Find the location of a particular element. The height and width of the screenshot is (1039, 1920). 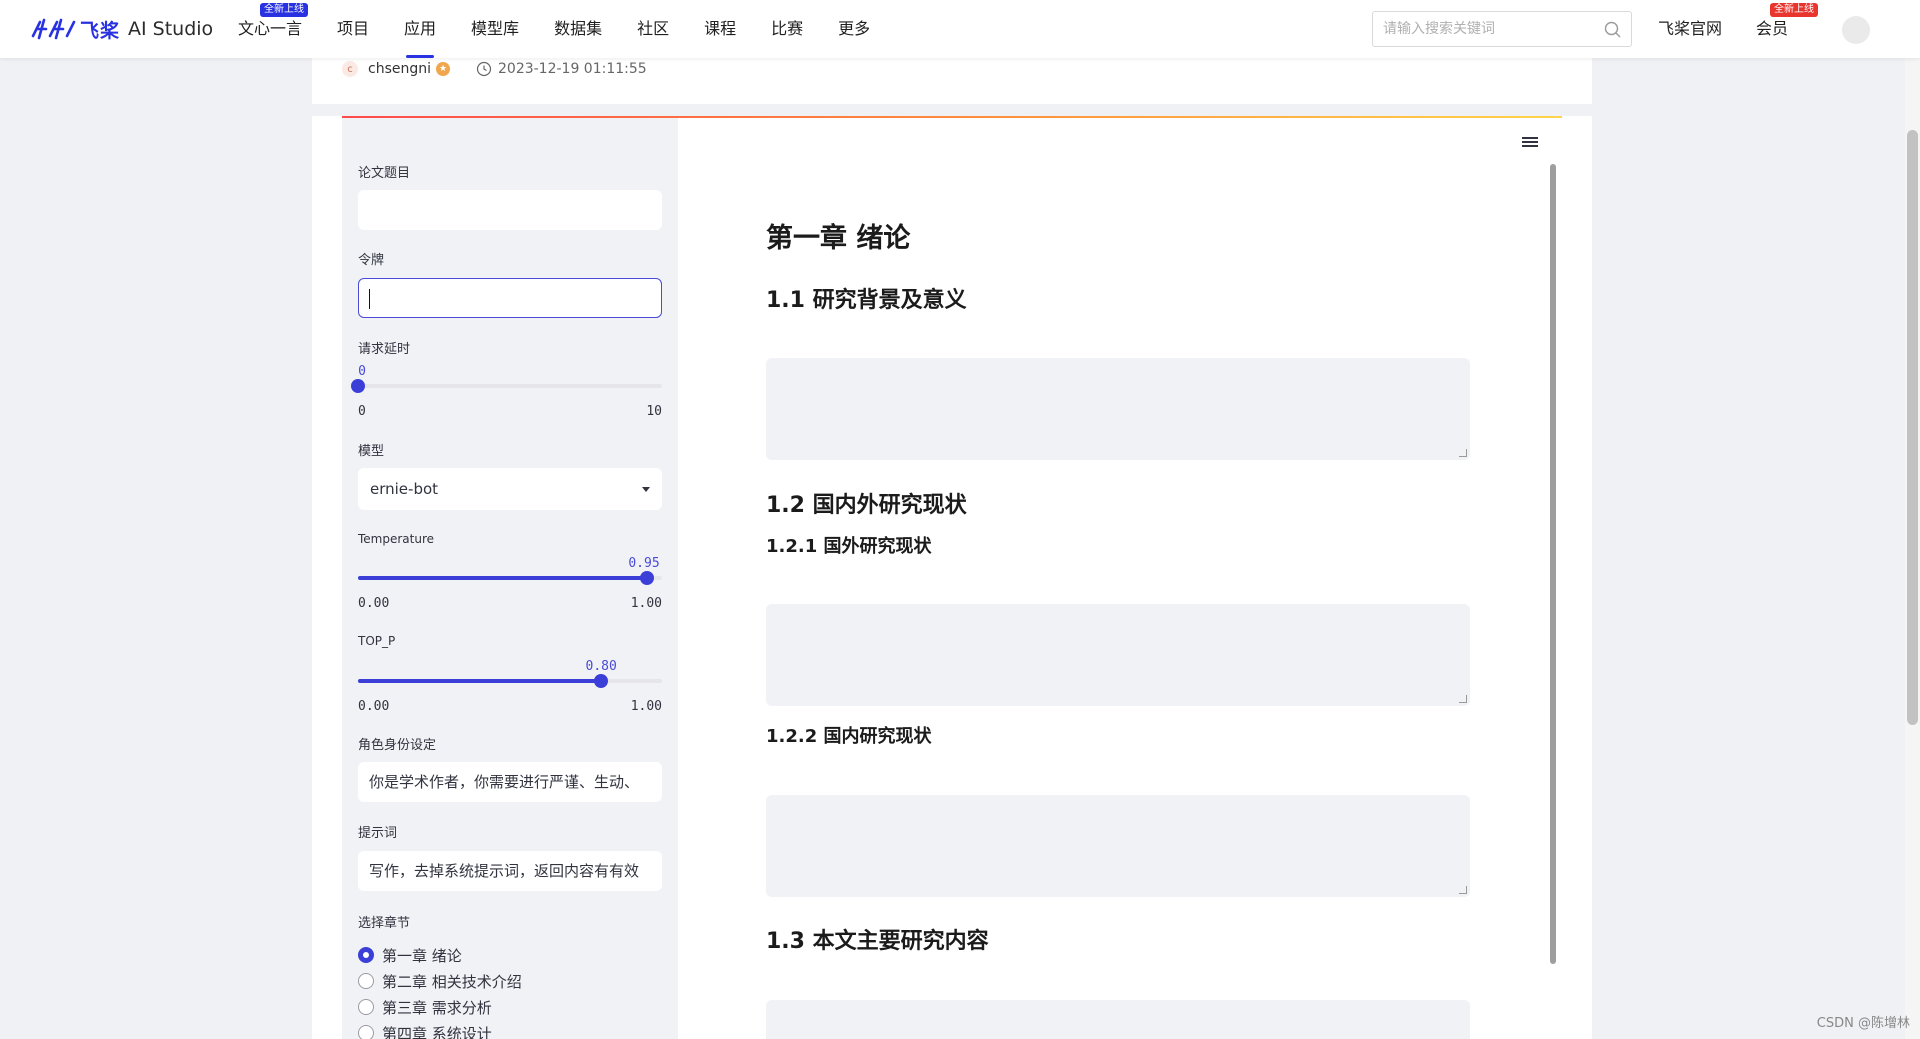

logo-text-en: AI Studio is located at coordinates (171, 29).